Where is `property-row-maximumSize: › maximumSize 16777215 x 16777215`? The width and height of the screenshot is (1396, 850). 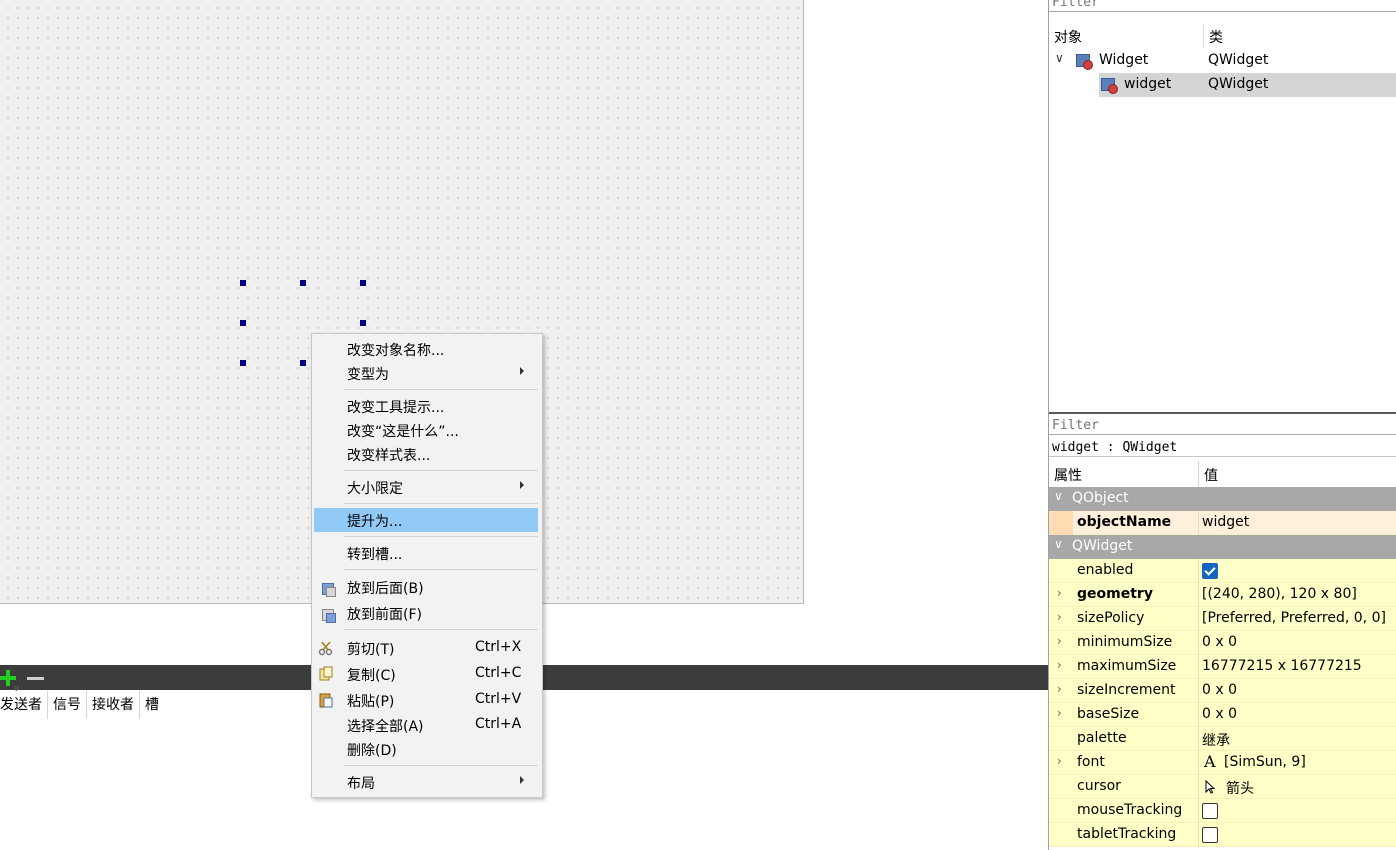 property-row-maximumSize: › maximumSize 16777215 x 16777215 is located at coordinates (1222, 667).